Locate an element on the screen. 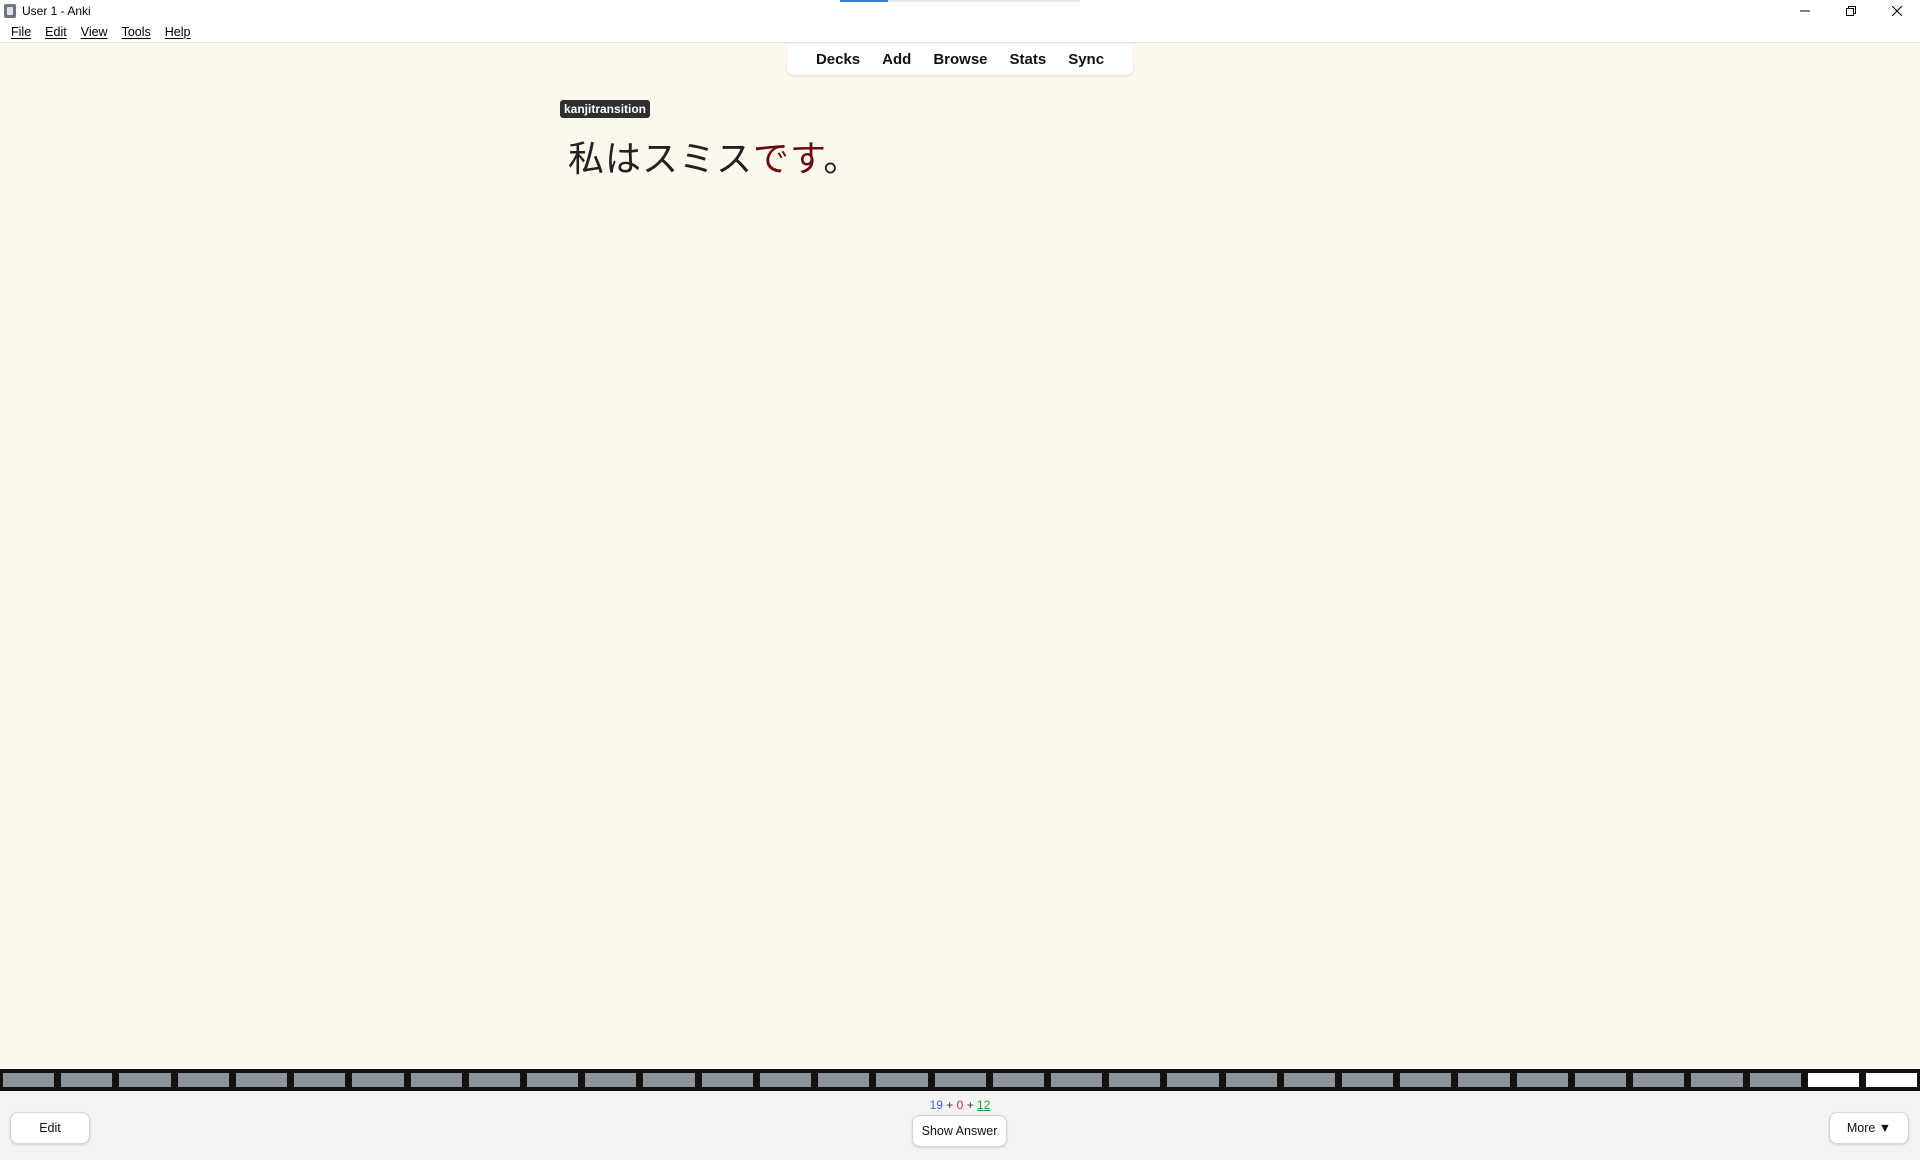 The height and width of the screenshot is (1160, 1920). title-progress-fill is located at coordinates (864, 1).